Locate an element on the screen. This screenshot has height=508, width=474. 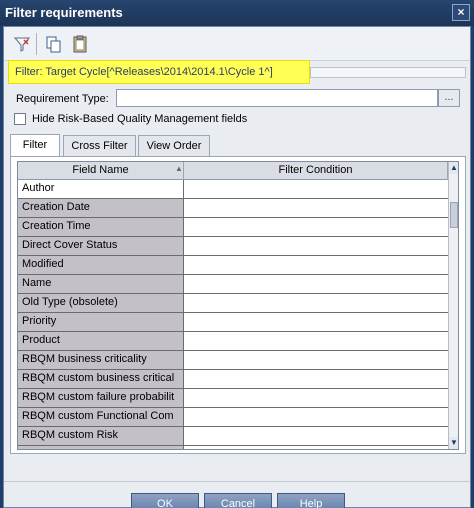
tab-view-order: View Order is located at coordinates (174, 145).